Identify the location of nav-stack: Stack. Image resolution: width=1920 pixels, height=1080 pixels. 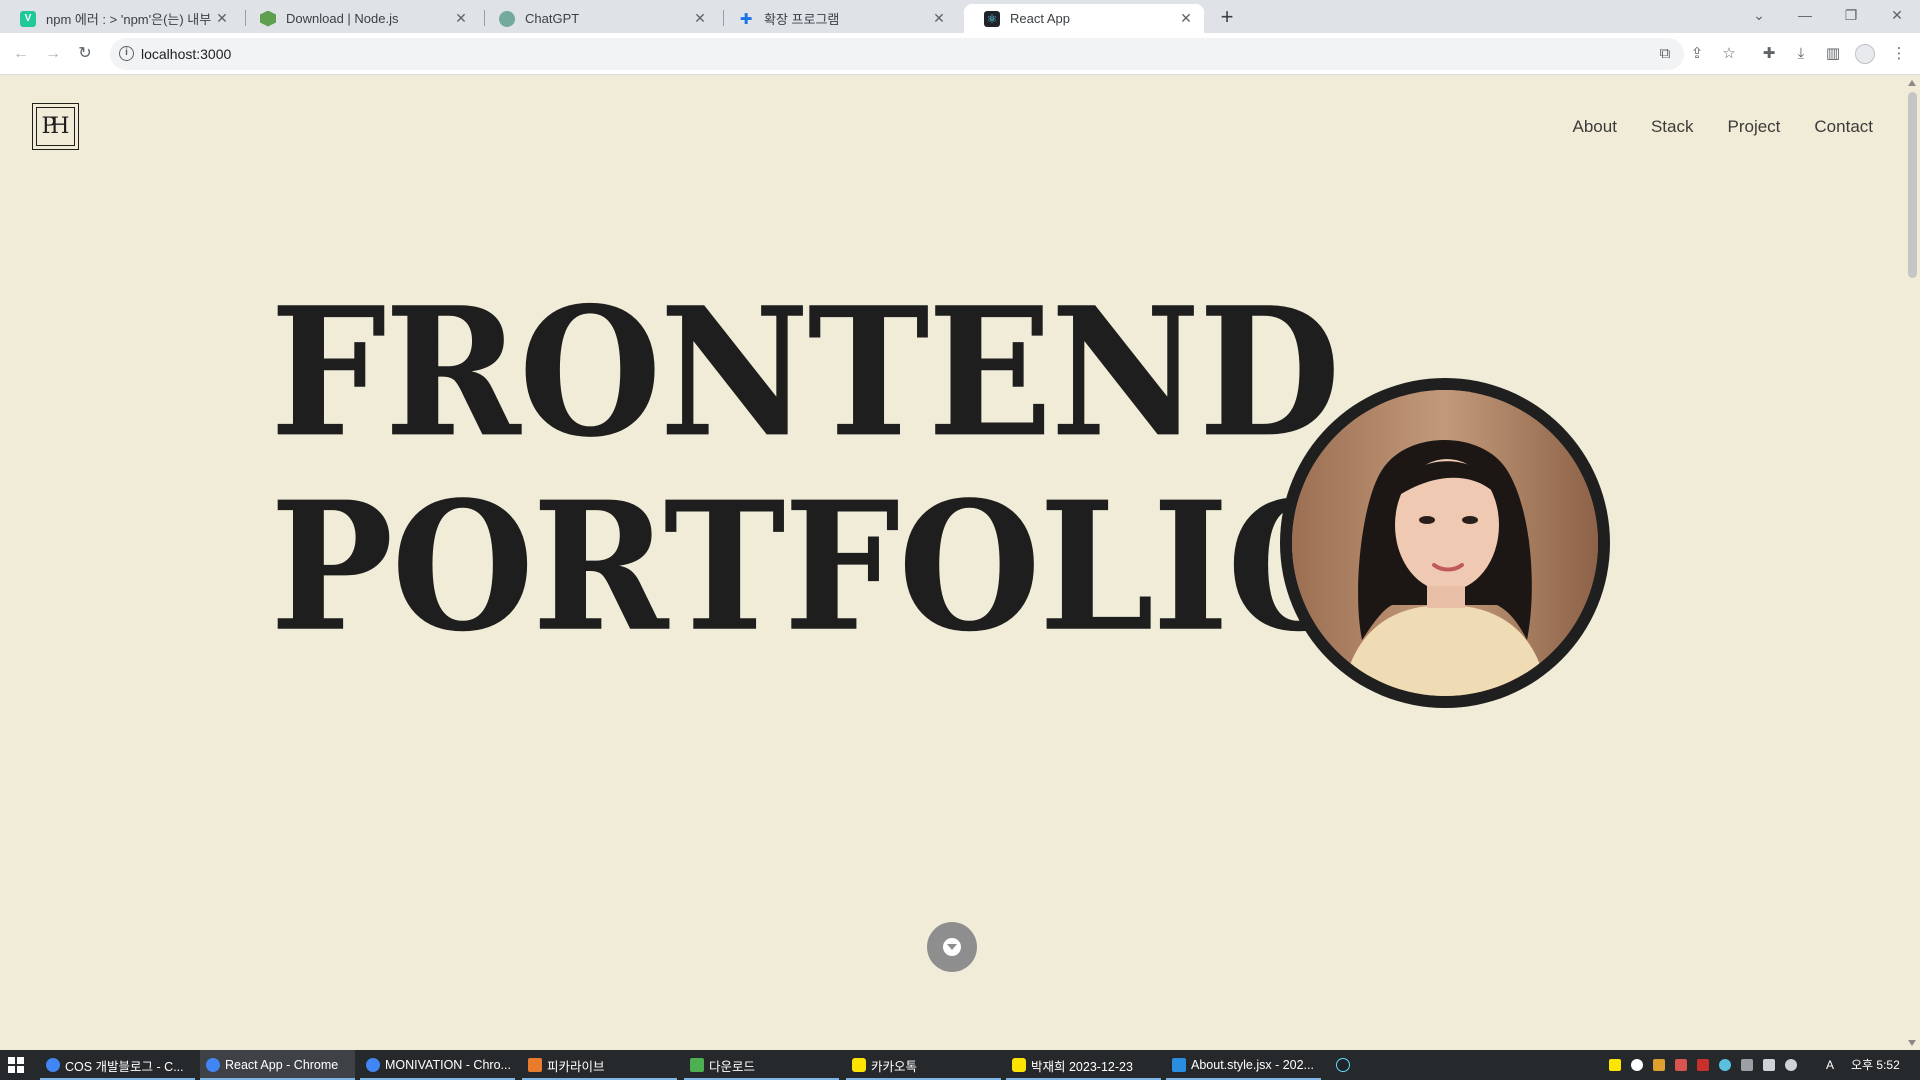
(1672, 127).